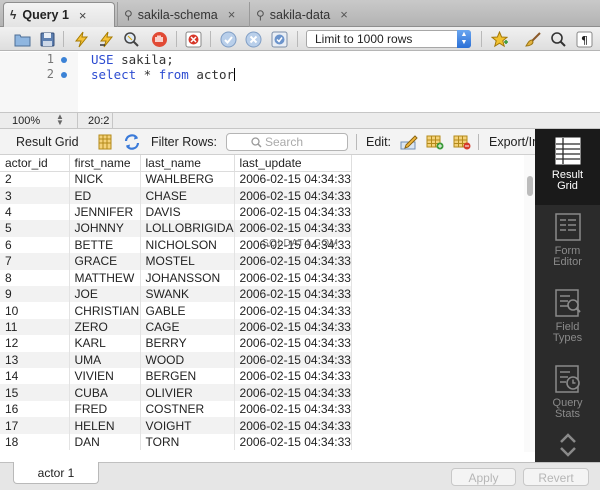 This screenshot has height=490, width=600. I want to click on table-row: 4 JENNIFER DAVIS 2006-02-15 04:34:33, so click(176, 212).